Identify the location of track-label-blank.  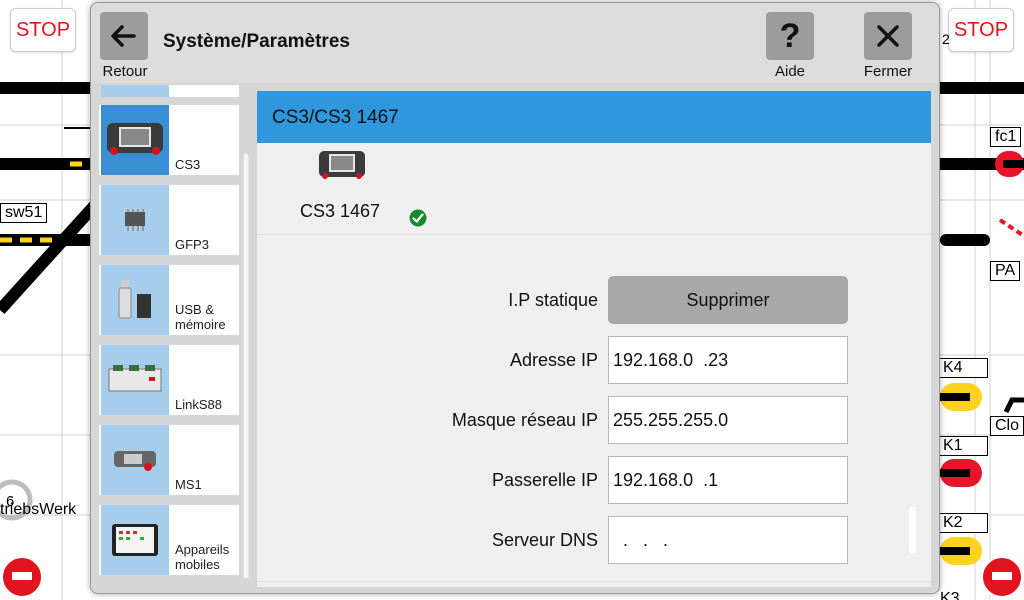
(78, 128).